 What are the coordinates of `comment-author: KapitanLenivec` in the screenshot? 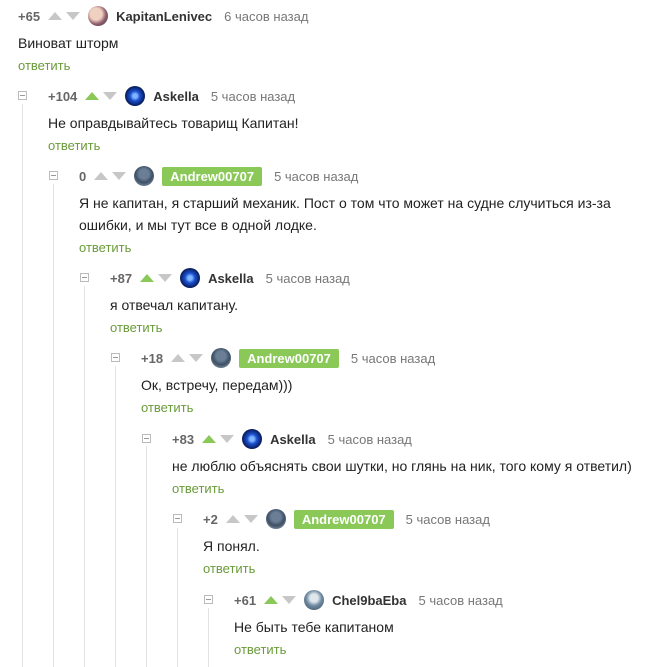 It's located at (164, 16).